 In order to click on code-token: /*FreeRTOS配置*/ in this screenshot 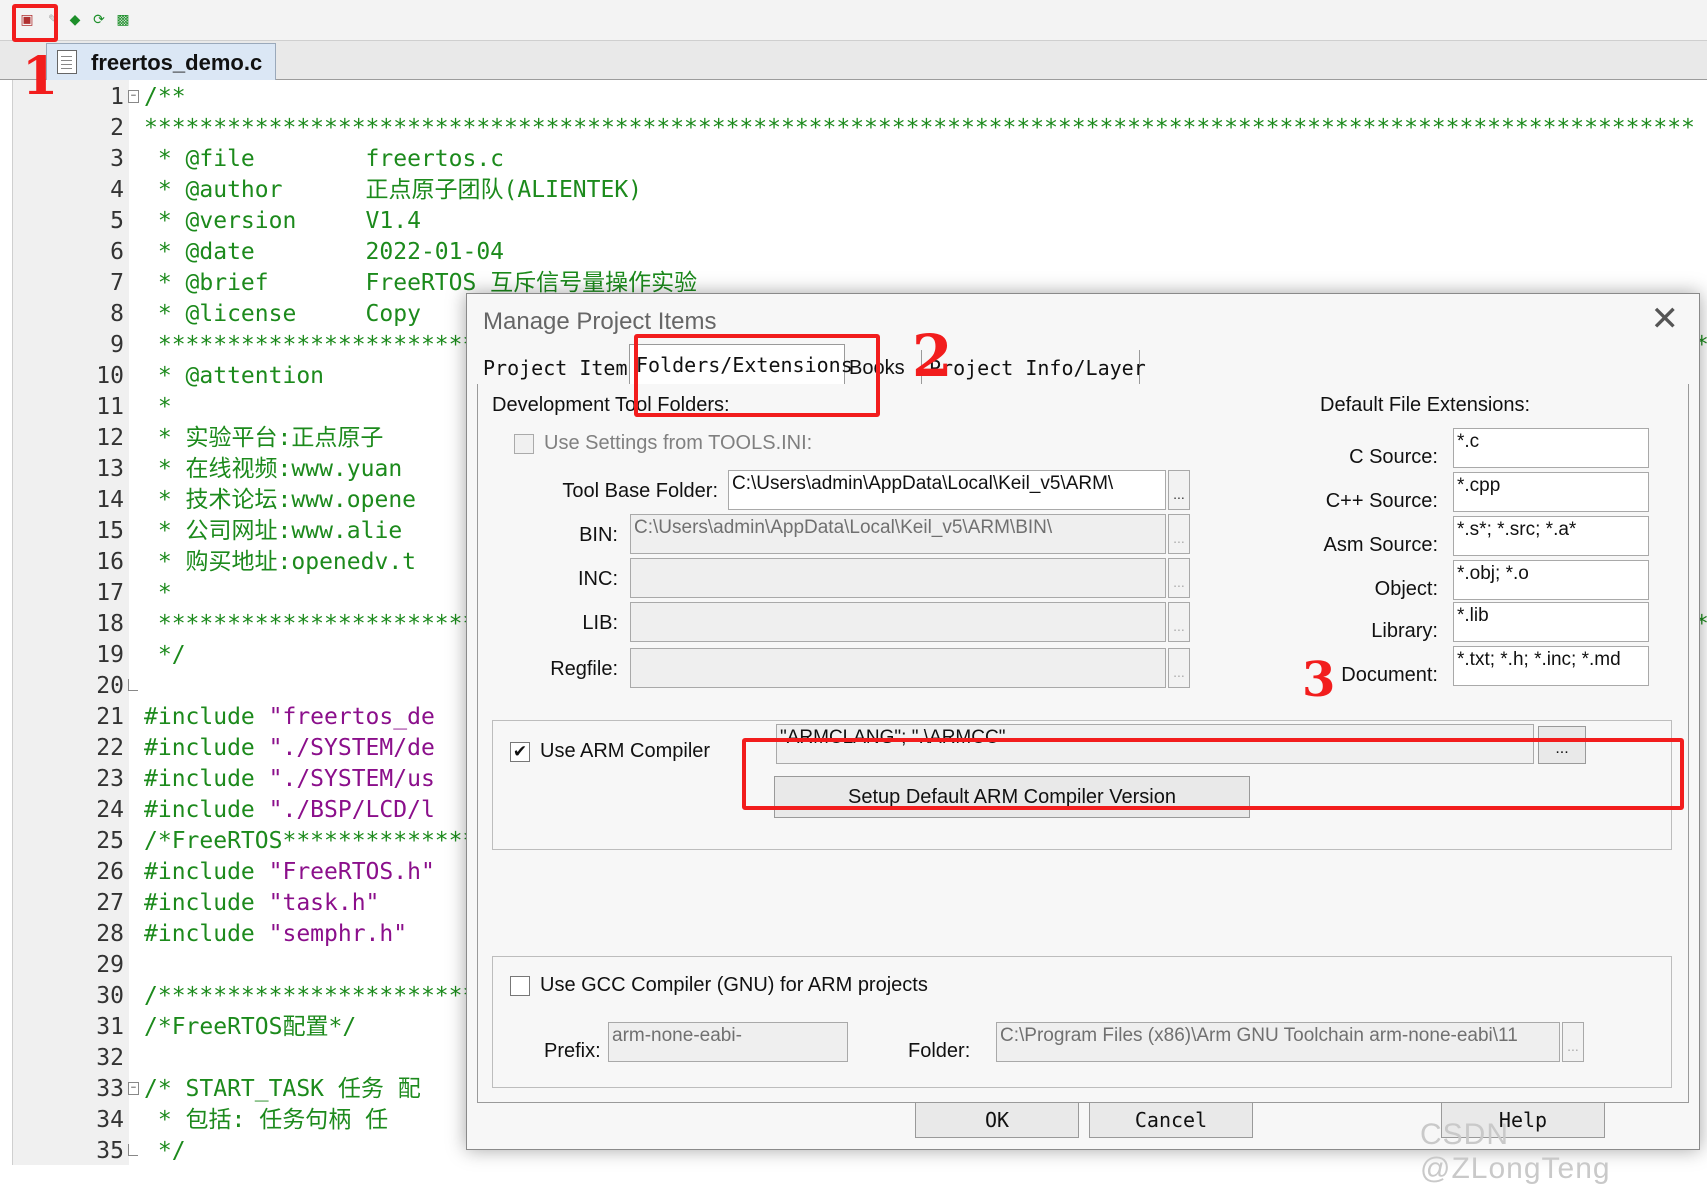, I will do `click(250, 1027)`.